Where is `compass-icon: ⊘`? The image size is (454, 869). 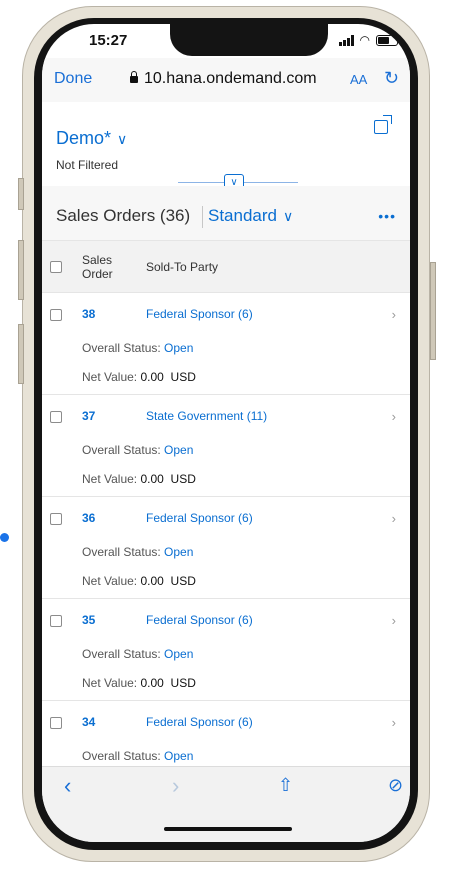 compass-icon: ⊘ is located at coordinates (395, 785).